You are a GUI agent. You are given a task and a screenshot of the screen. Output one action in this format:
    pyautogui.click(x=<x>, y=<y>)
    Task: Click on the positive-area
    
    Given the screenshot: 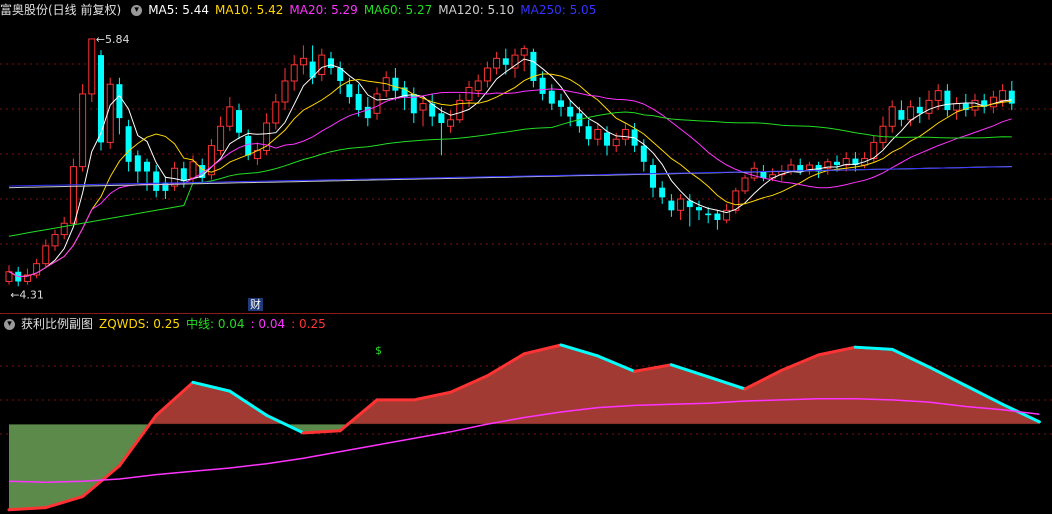 What is the action you would take?
    pyautogui.click(x=594, y=385)
    